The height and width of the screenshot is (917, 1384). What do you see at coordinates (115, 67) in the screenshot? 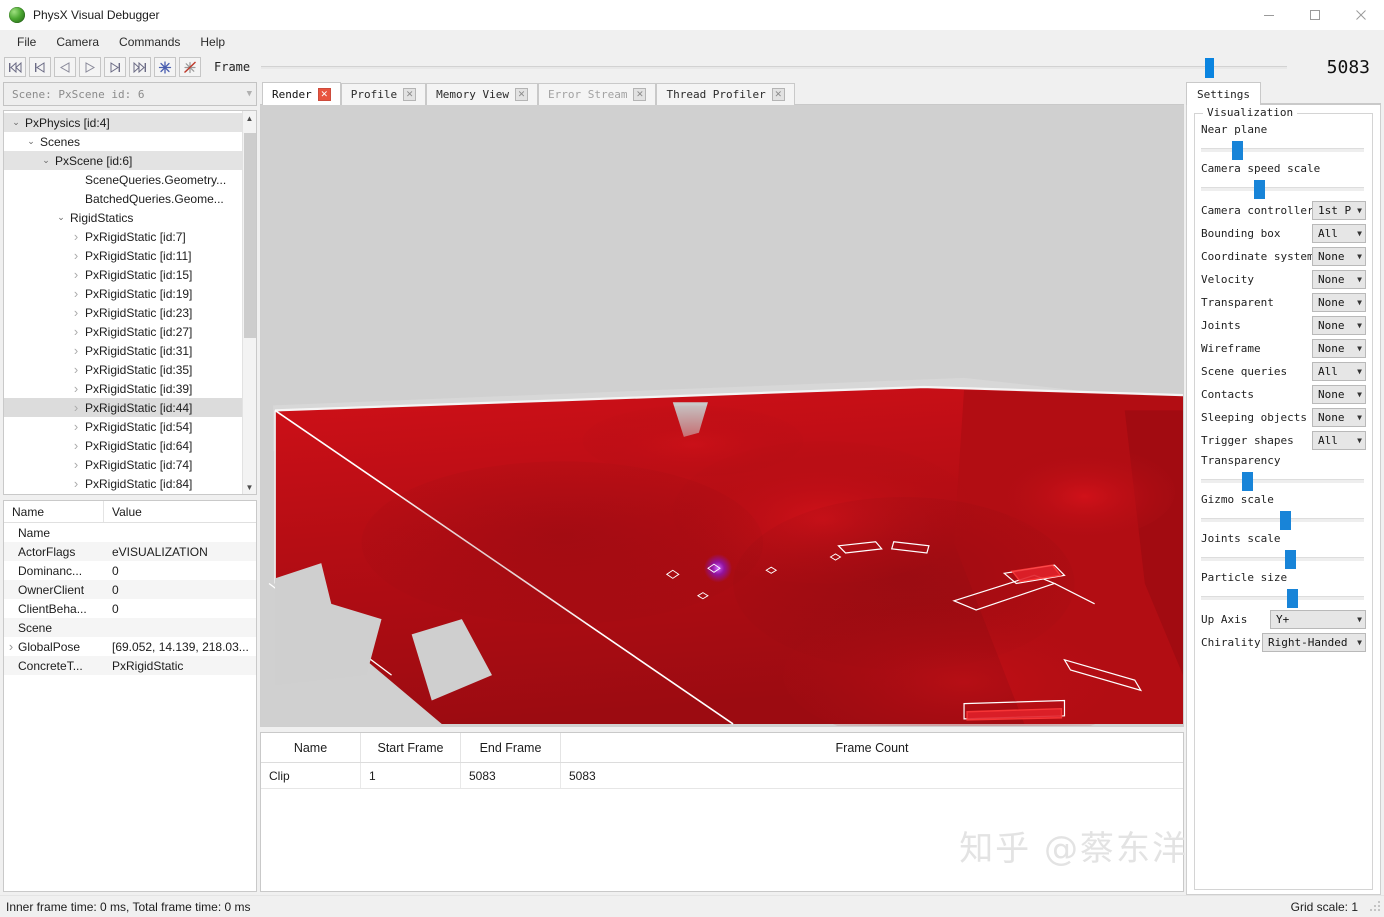
I see `step-forward-frame-icon` at bounding box center [115, 67].